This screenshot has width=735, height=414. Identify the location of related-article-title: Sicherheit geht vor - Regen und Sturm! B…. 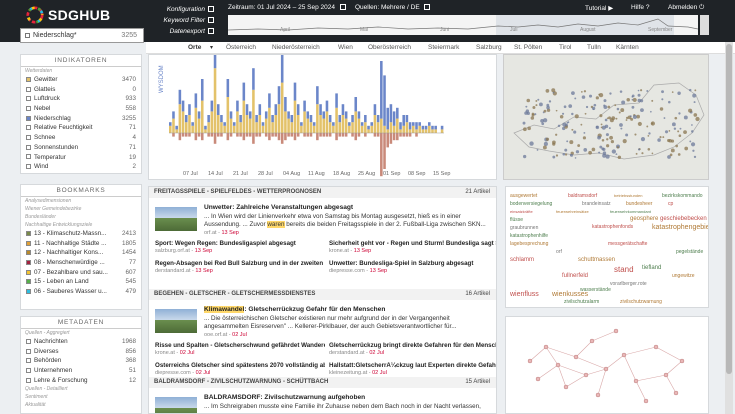
(412, 243).